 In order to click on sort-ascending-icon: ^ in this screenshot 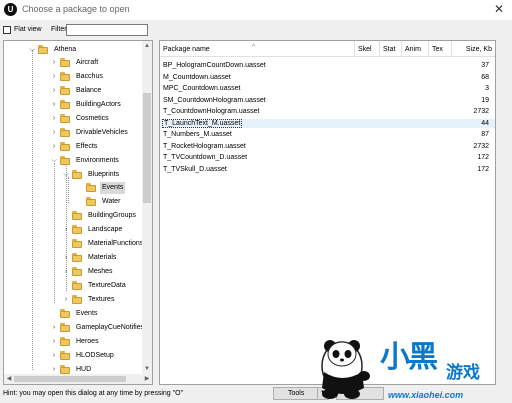, I will do `click(254, 47)`.